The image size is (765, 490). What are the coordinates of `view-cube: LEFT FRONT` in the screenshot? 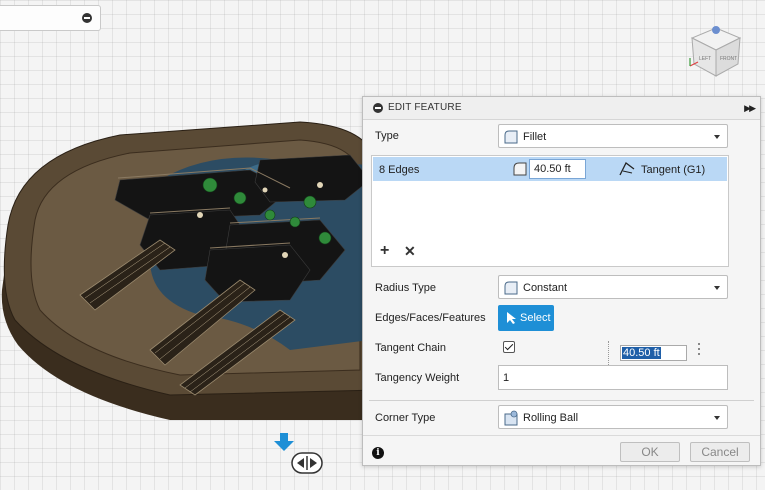 It's located at (716, 52).